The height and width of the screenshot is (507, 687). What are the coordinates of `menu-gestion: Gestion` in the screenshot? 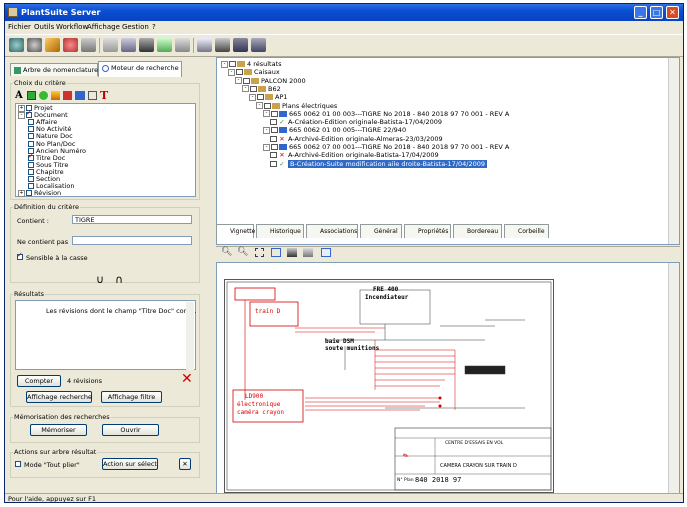 It's located at (135, 27).